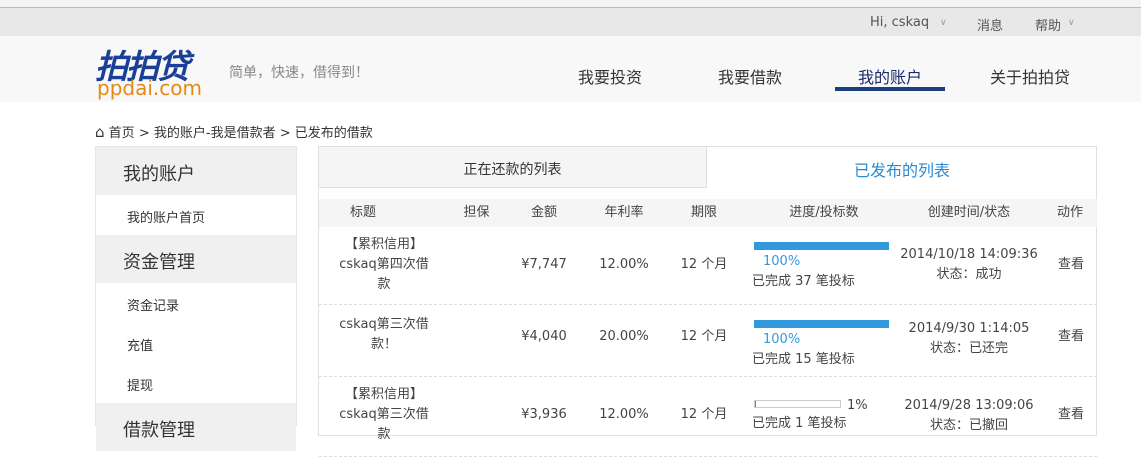 The height and width of the screenshot is (457, 1141). I want to click on sidebar-item-deposit: 充值, so click(196, 343).